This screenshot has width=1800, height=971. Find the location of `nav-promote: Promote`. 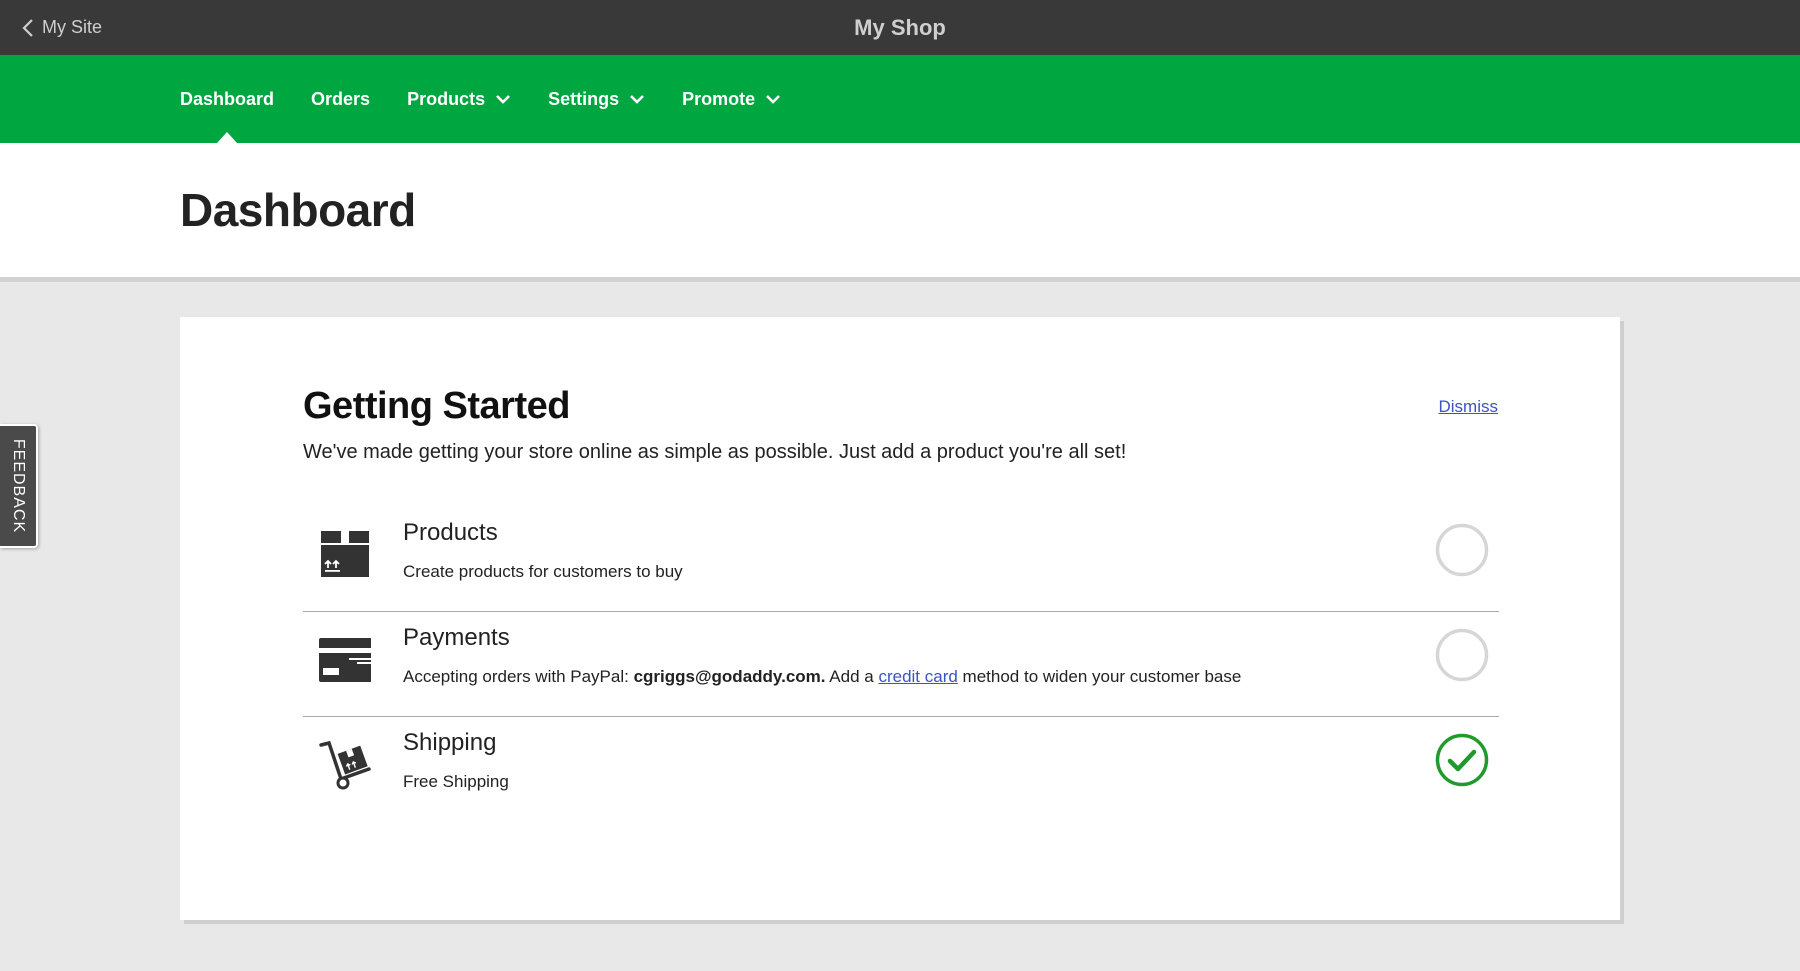

nav-promote: Promote is located at coordinates (731, 99).